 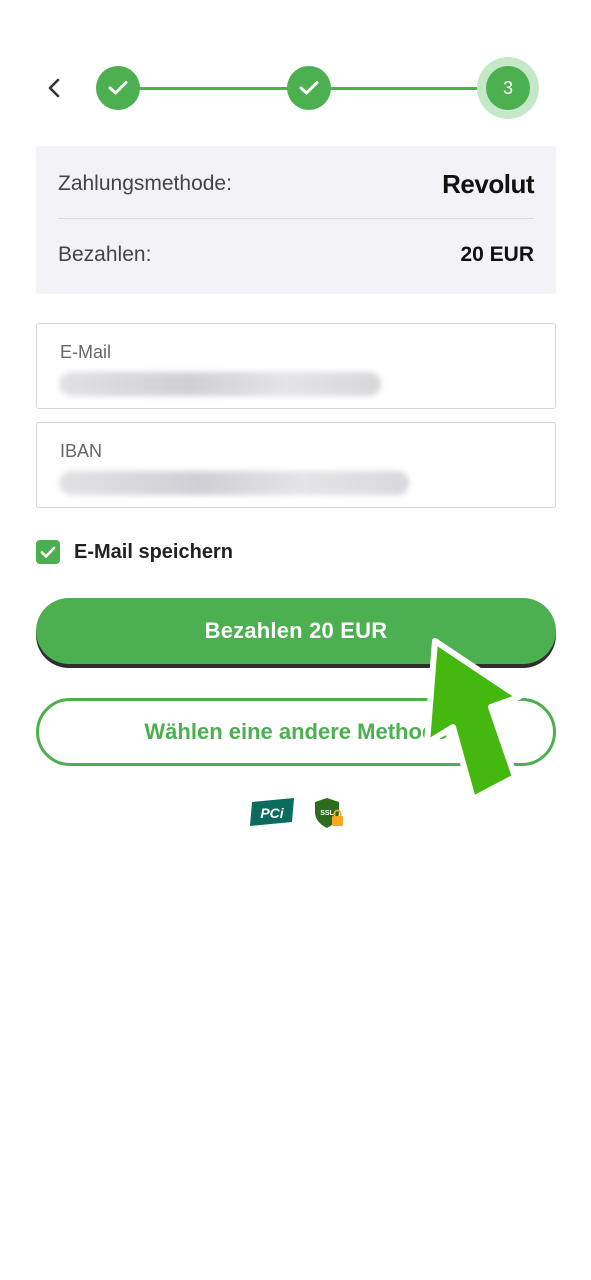 What do you see at coordinates (296, 732) in the screenshot?
I see `choose-other-method-button: Wählen eine andere Methode` at bounding box center [296, 732].